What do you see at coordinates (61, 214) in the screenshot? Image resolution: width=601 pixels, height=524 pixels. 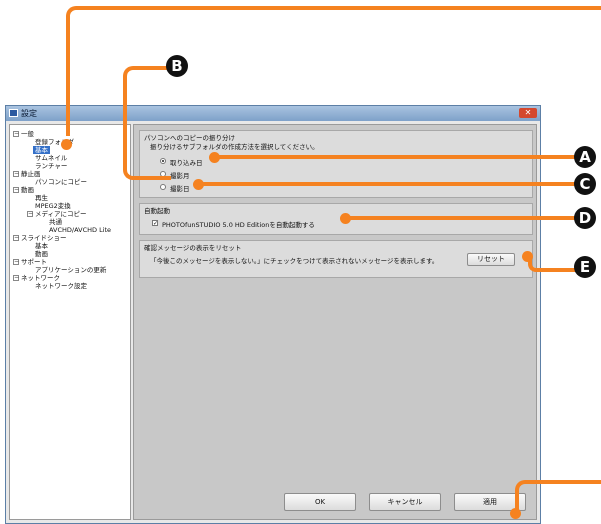 I see `tree-item-copy-to-media: メディアにコピー` at bounding box center [61, 214].